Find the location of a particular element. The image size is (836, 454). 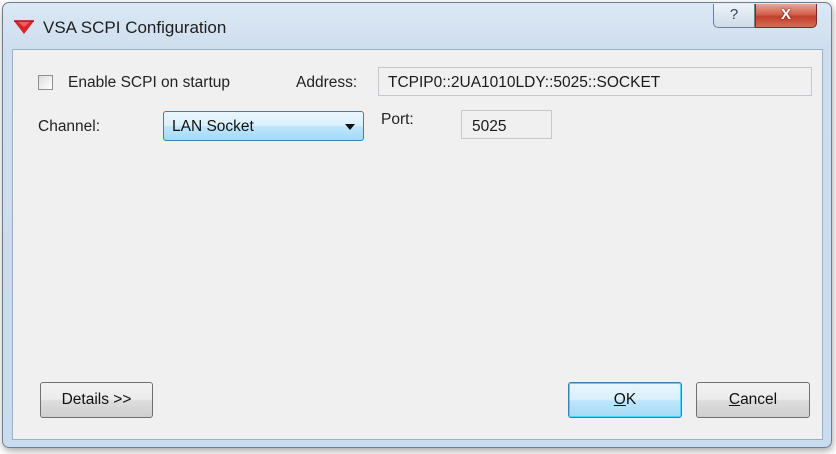

enable-scpi-label: Enable SCPI on startup is located at coordinates (149, 83).